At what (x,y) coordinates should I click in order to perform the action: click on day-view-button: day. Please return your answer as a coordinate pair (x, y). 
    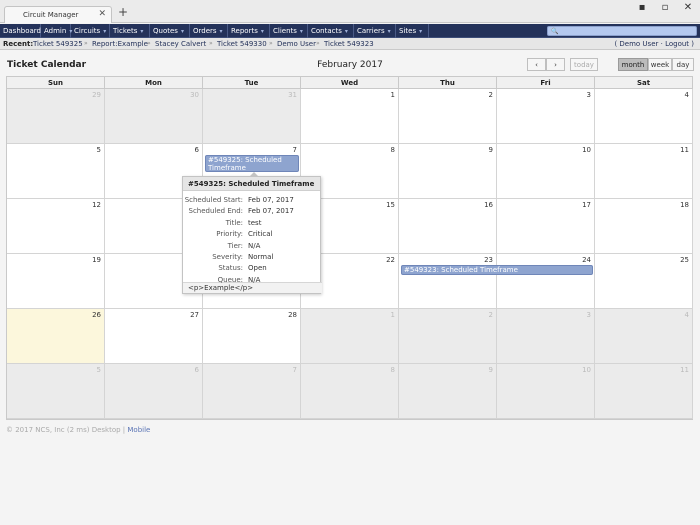
    Looking at the image, I should click on (683, 64).